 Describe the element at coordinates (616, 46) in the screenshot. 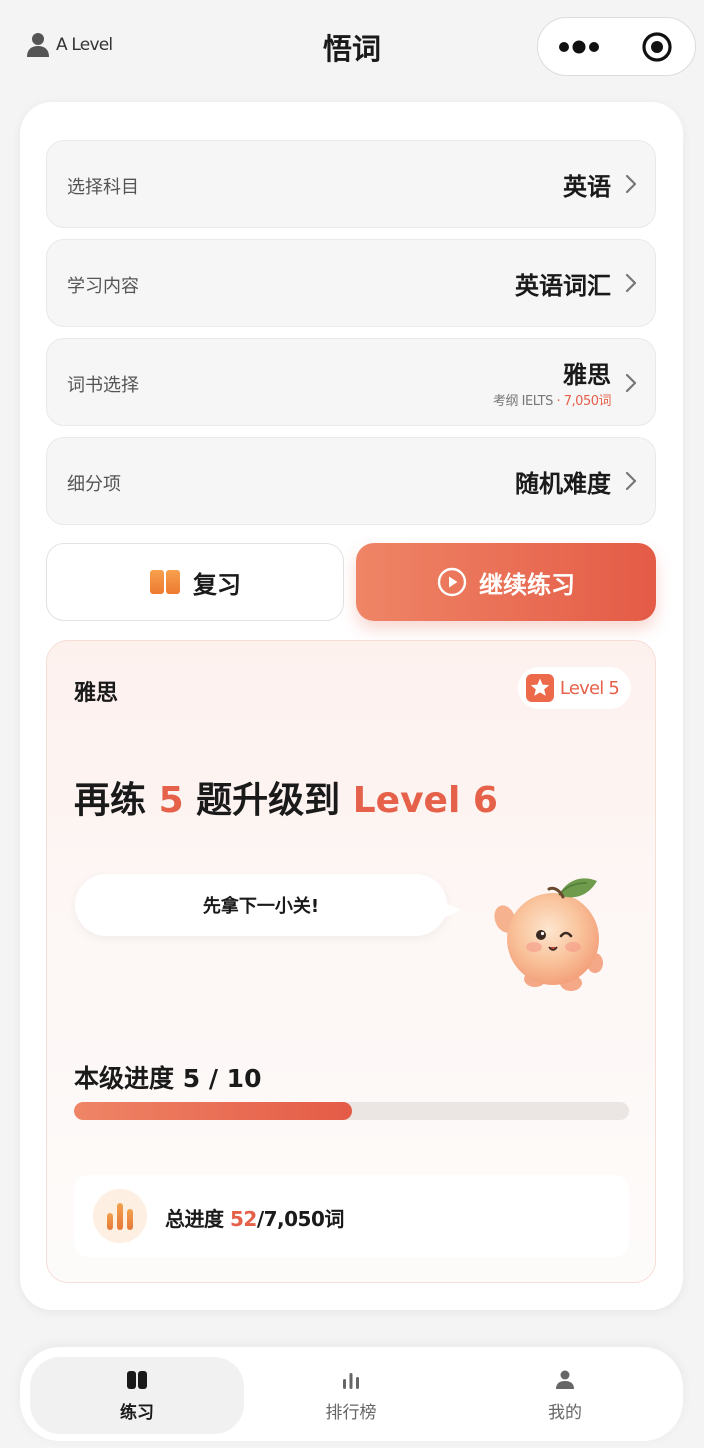

I see `mini-program-capsule` at that location.